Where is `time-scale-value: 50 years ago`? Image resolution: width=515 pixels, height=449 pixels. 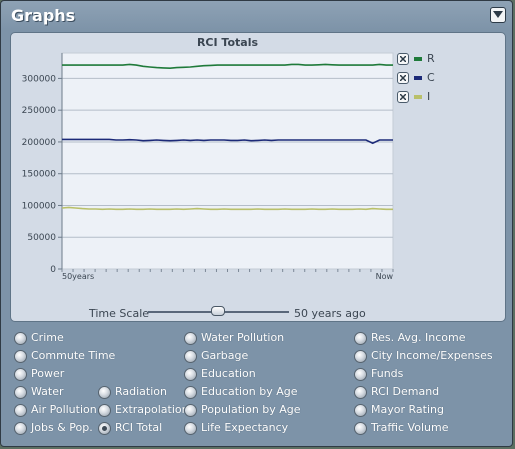
time-scale-value: 50 years ago is located at coordinates (330, 313).